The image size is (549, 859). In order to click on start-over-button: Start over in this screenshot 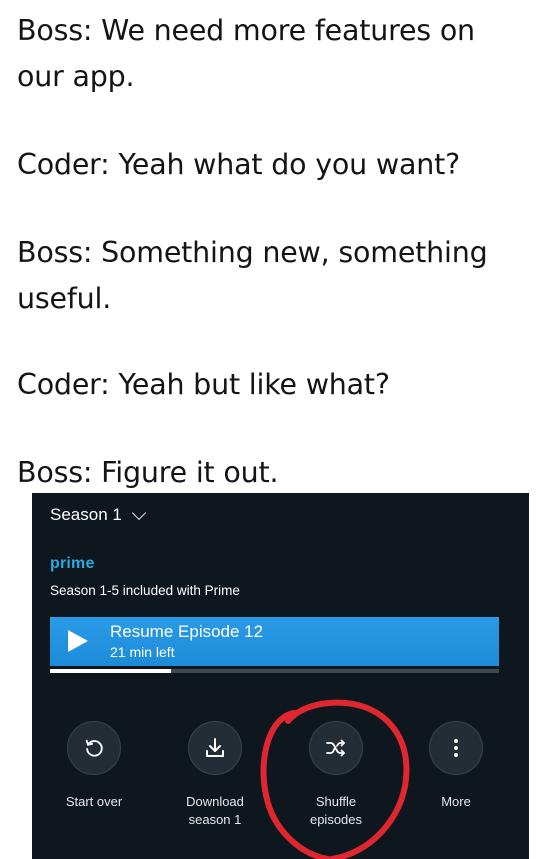, I will do `click(94, 766)`.